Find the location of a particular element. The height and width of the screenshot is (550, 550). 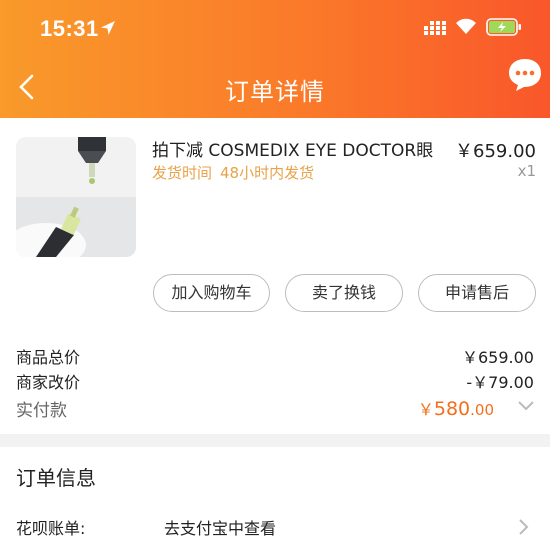

status-time: 15:31 is located at coordinates (69, 28).